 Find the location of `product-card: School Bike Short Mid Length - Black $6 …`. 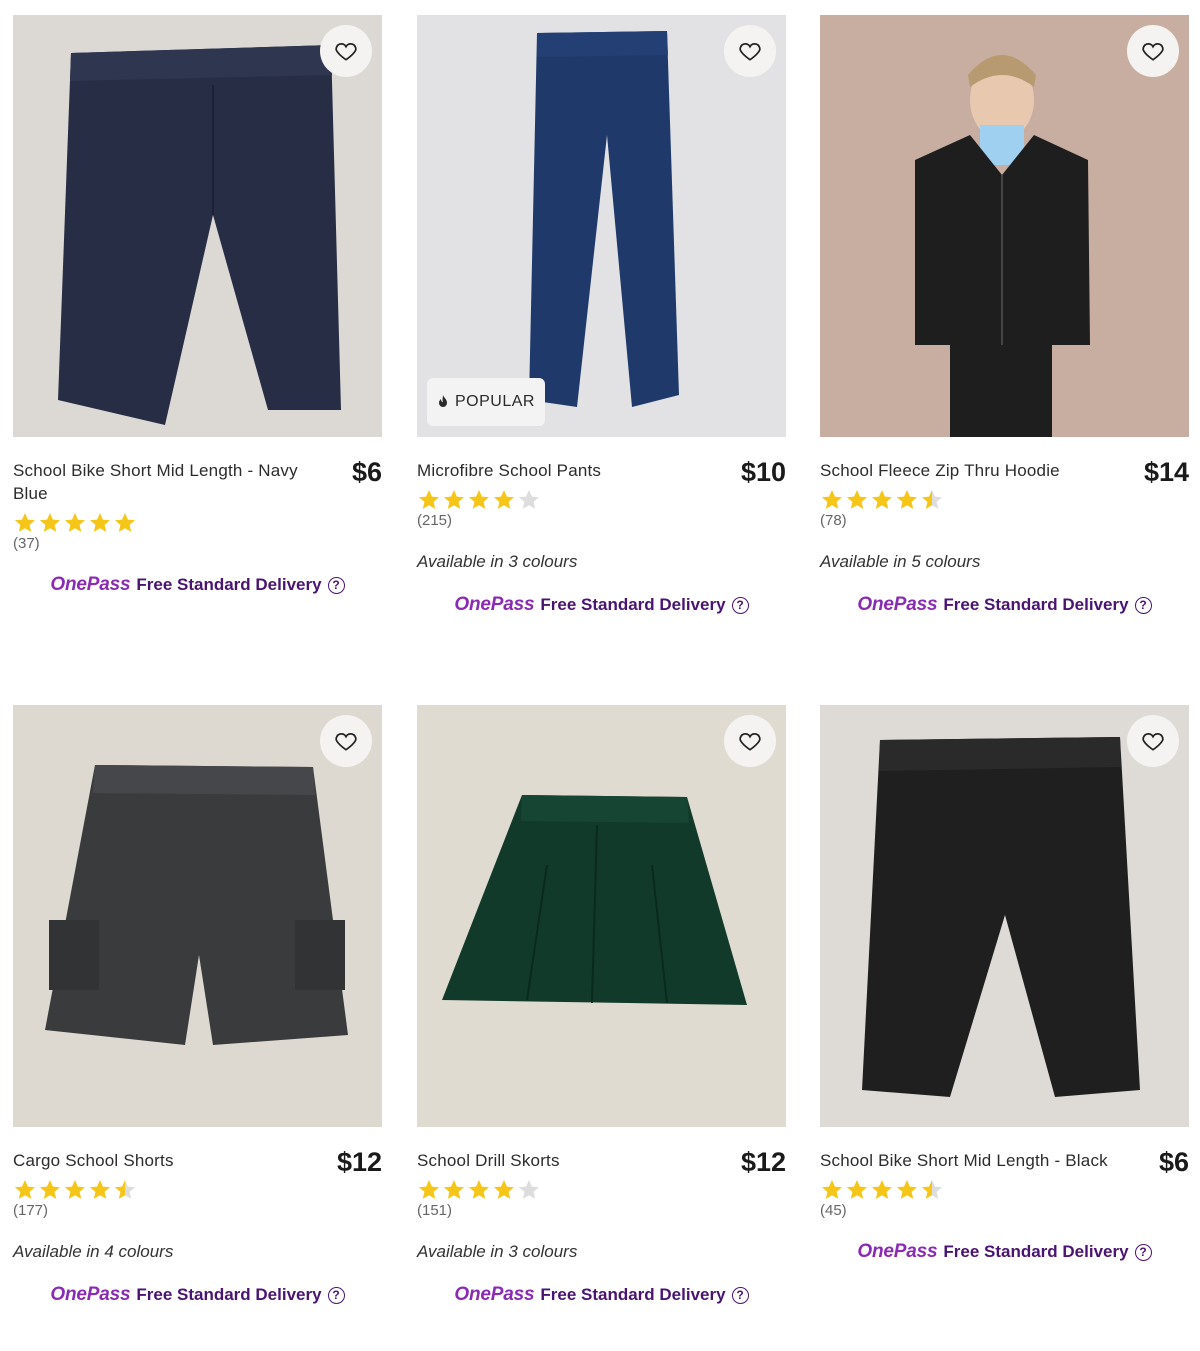

product-card: School Bike Short Mid Length - Black $6 … is located at coordinates (1004, 984).